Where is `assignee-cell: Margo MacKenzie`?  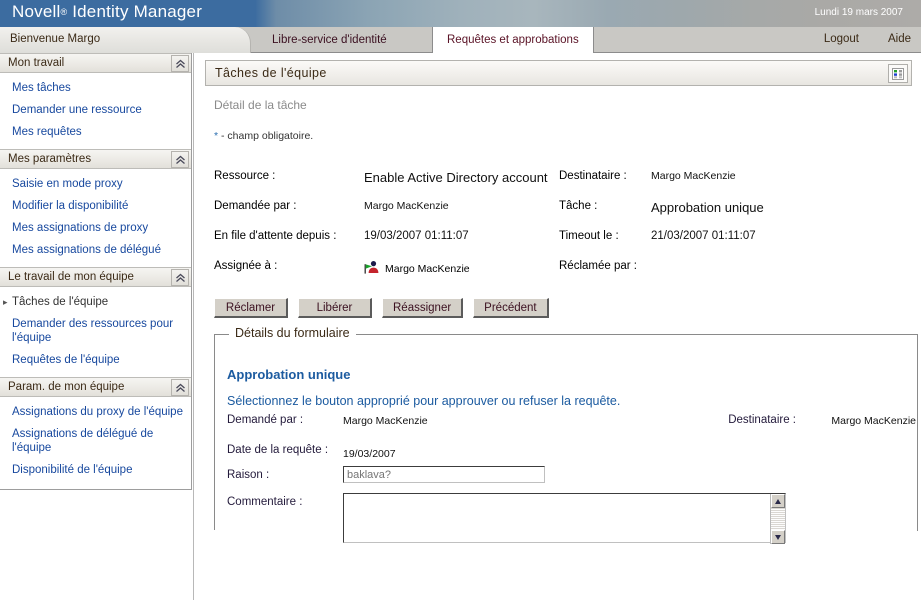 assignee-cell: Margo MacKenzie is located at coordinates (417, 268).